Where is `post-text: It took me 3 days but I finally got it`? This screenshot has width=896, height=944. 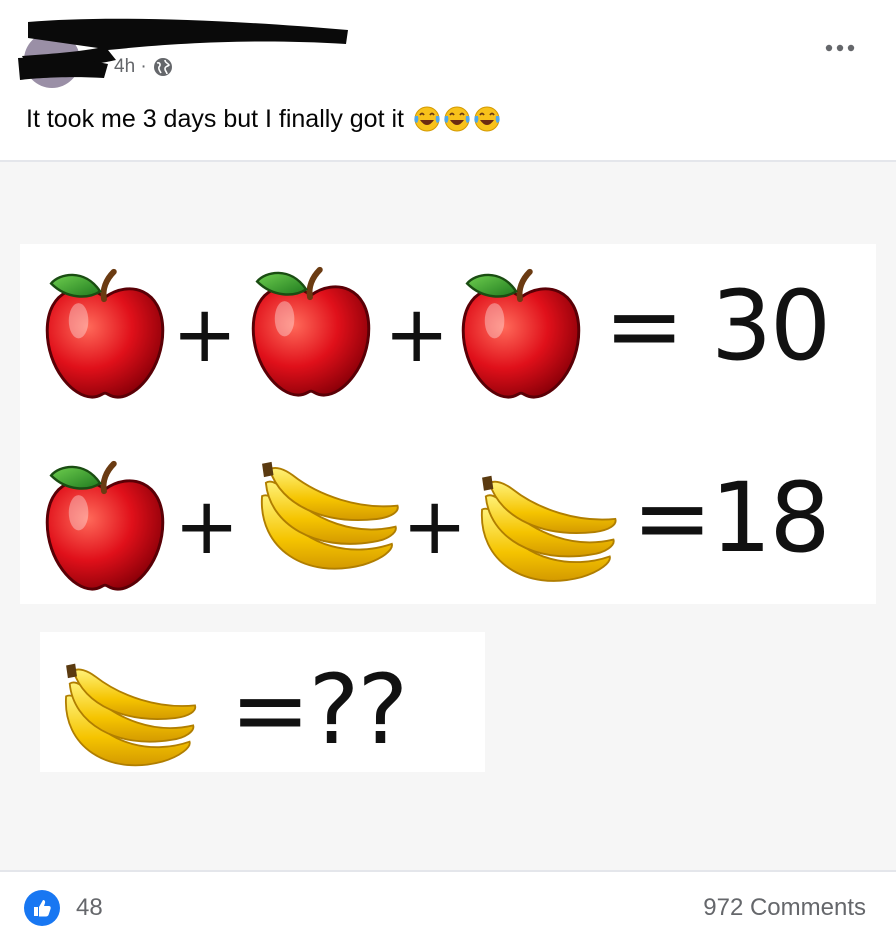 post-text: It took me 3 days but I finally got it is located at coordinates (264, 119).